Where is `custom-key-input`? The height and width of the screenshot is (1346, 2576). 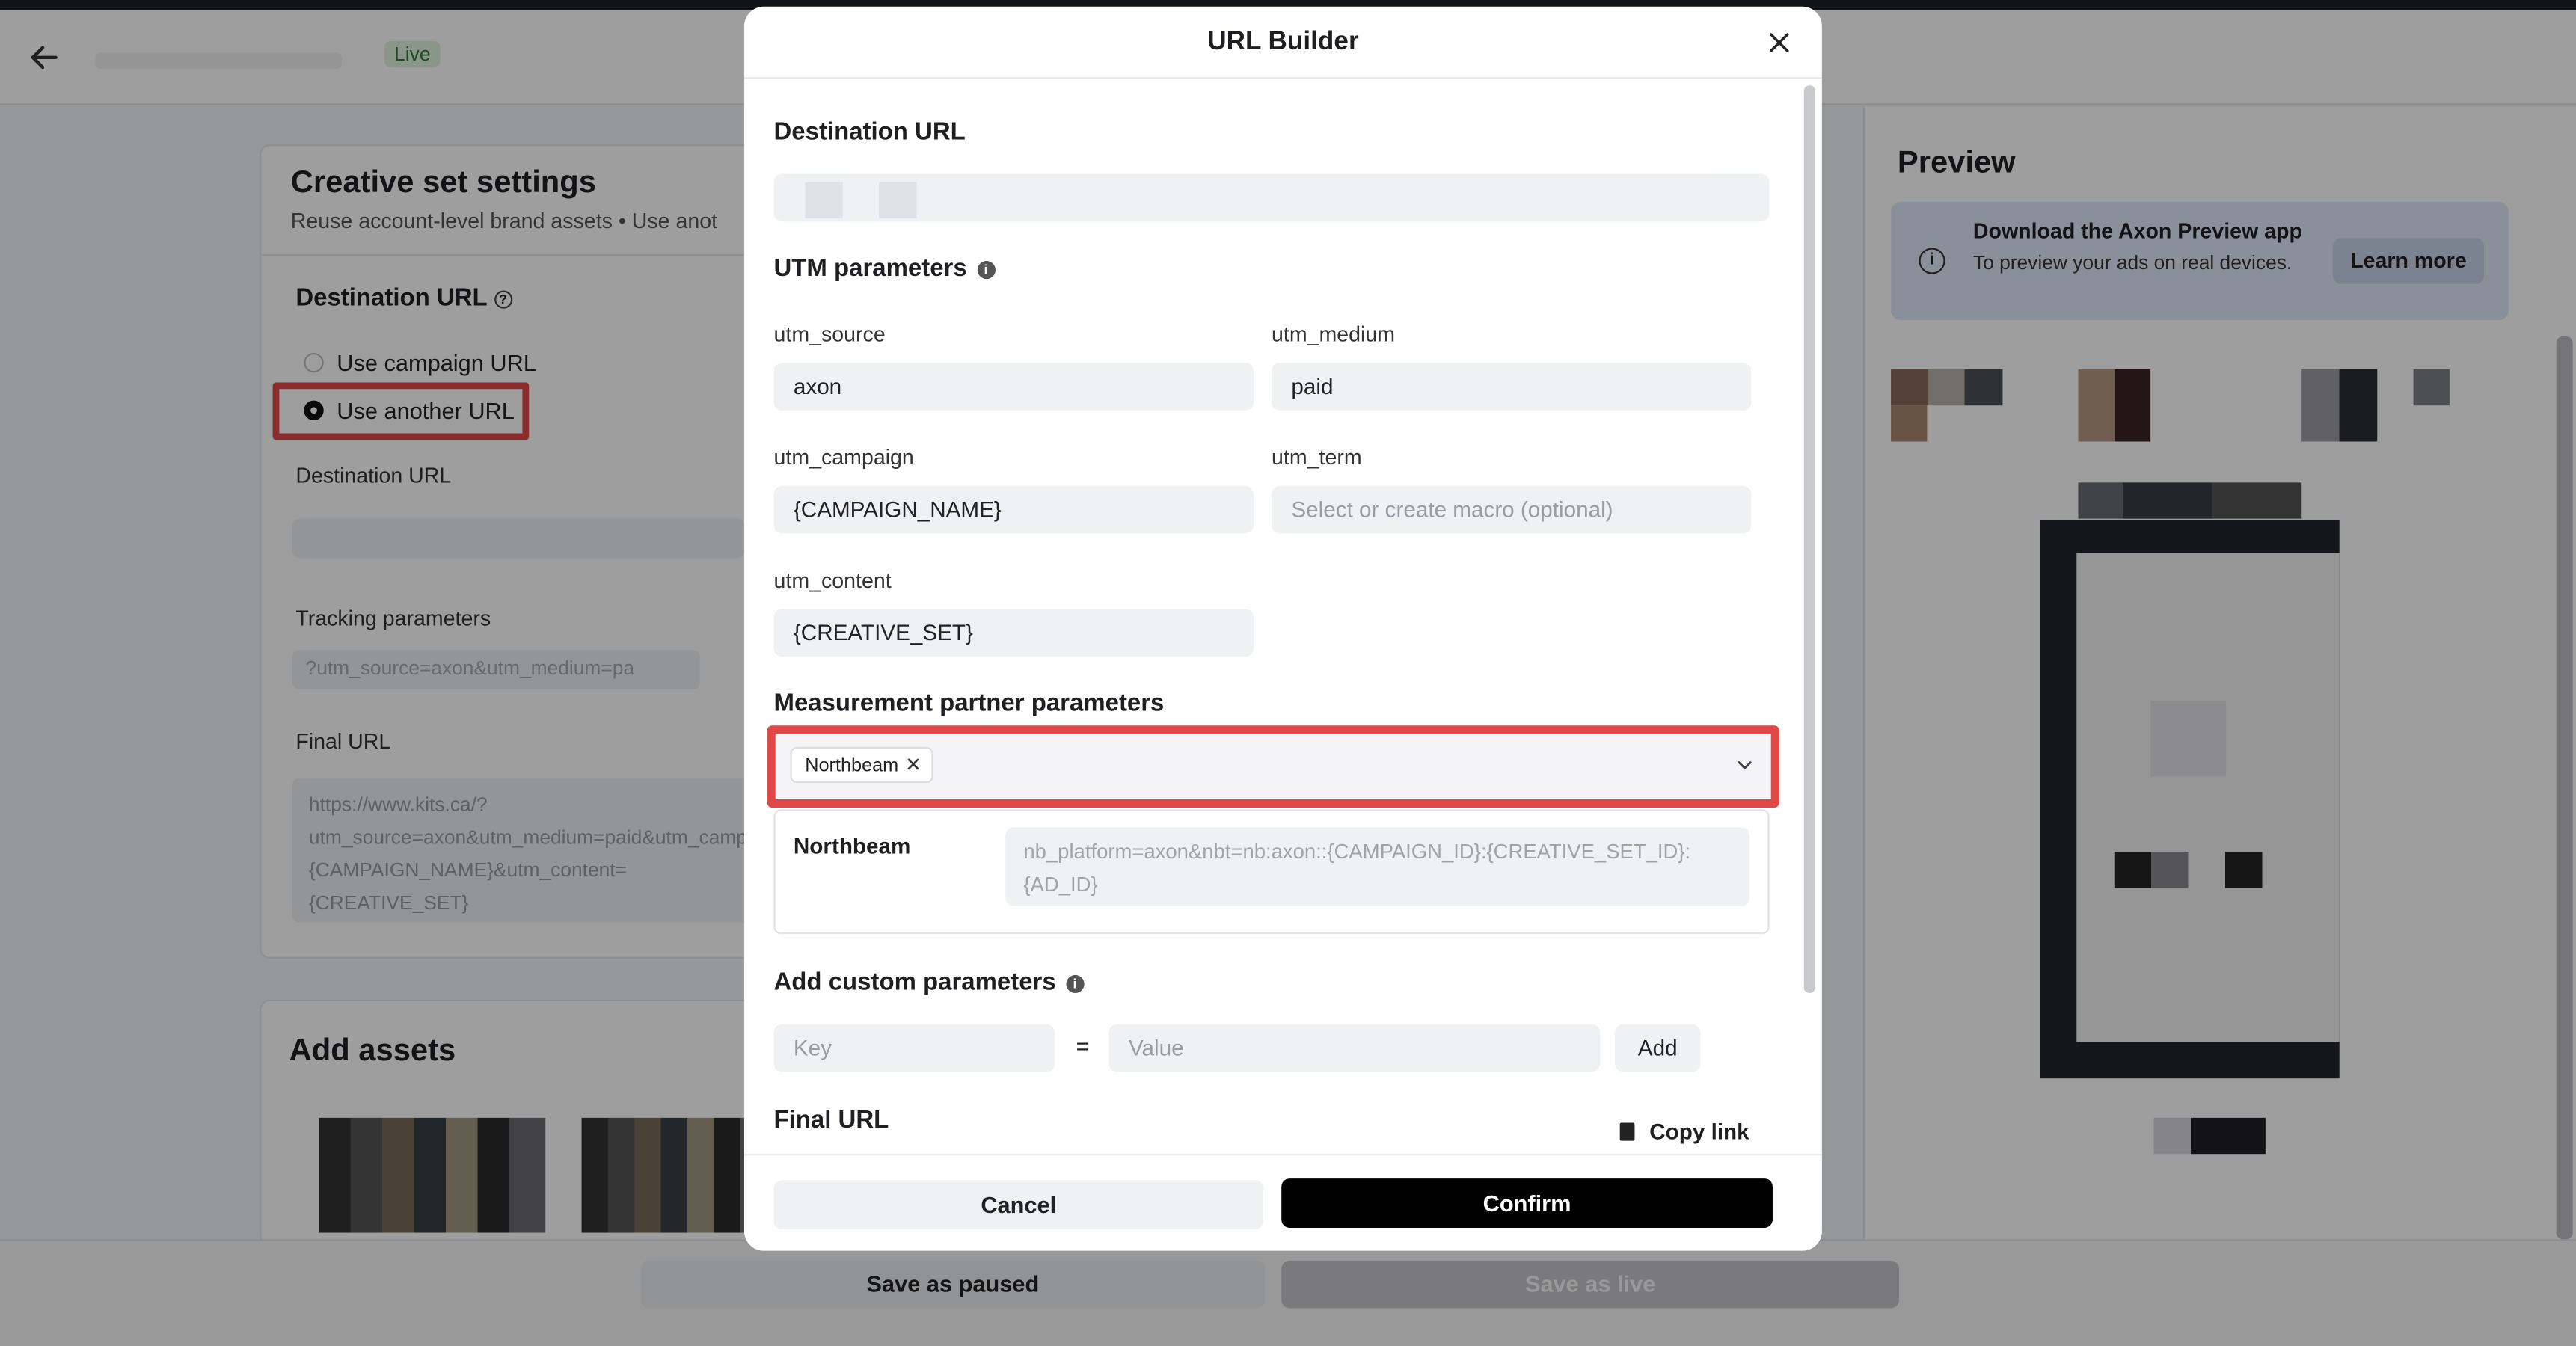 custom-key-input is located at coordinates (914, 1048).